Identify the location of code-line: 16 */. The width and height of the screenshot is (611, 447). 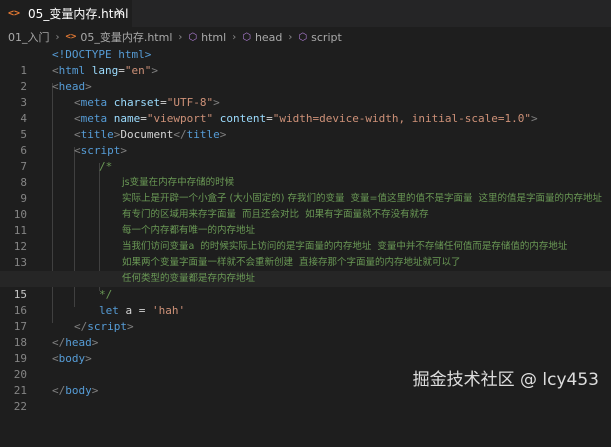
(305, 302).